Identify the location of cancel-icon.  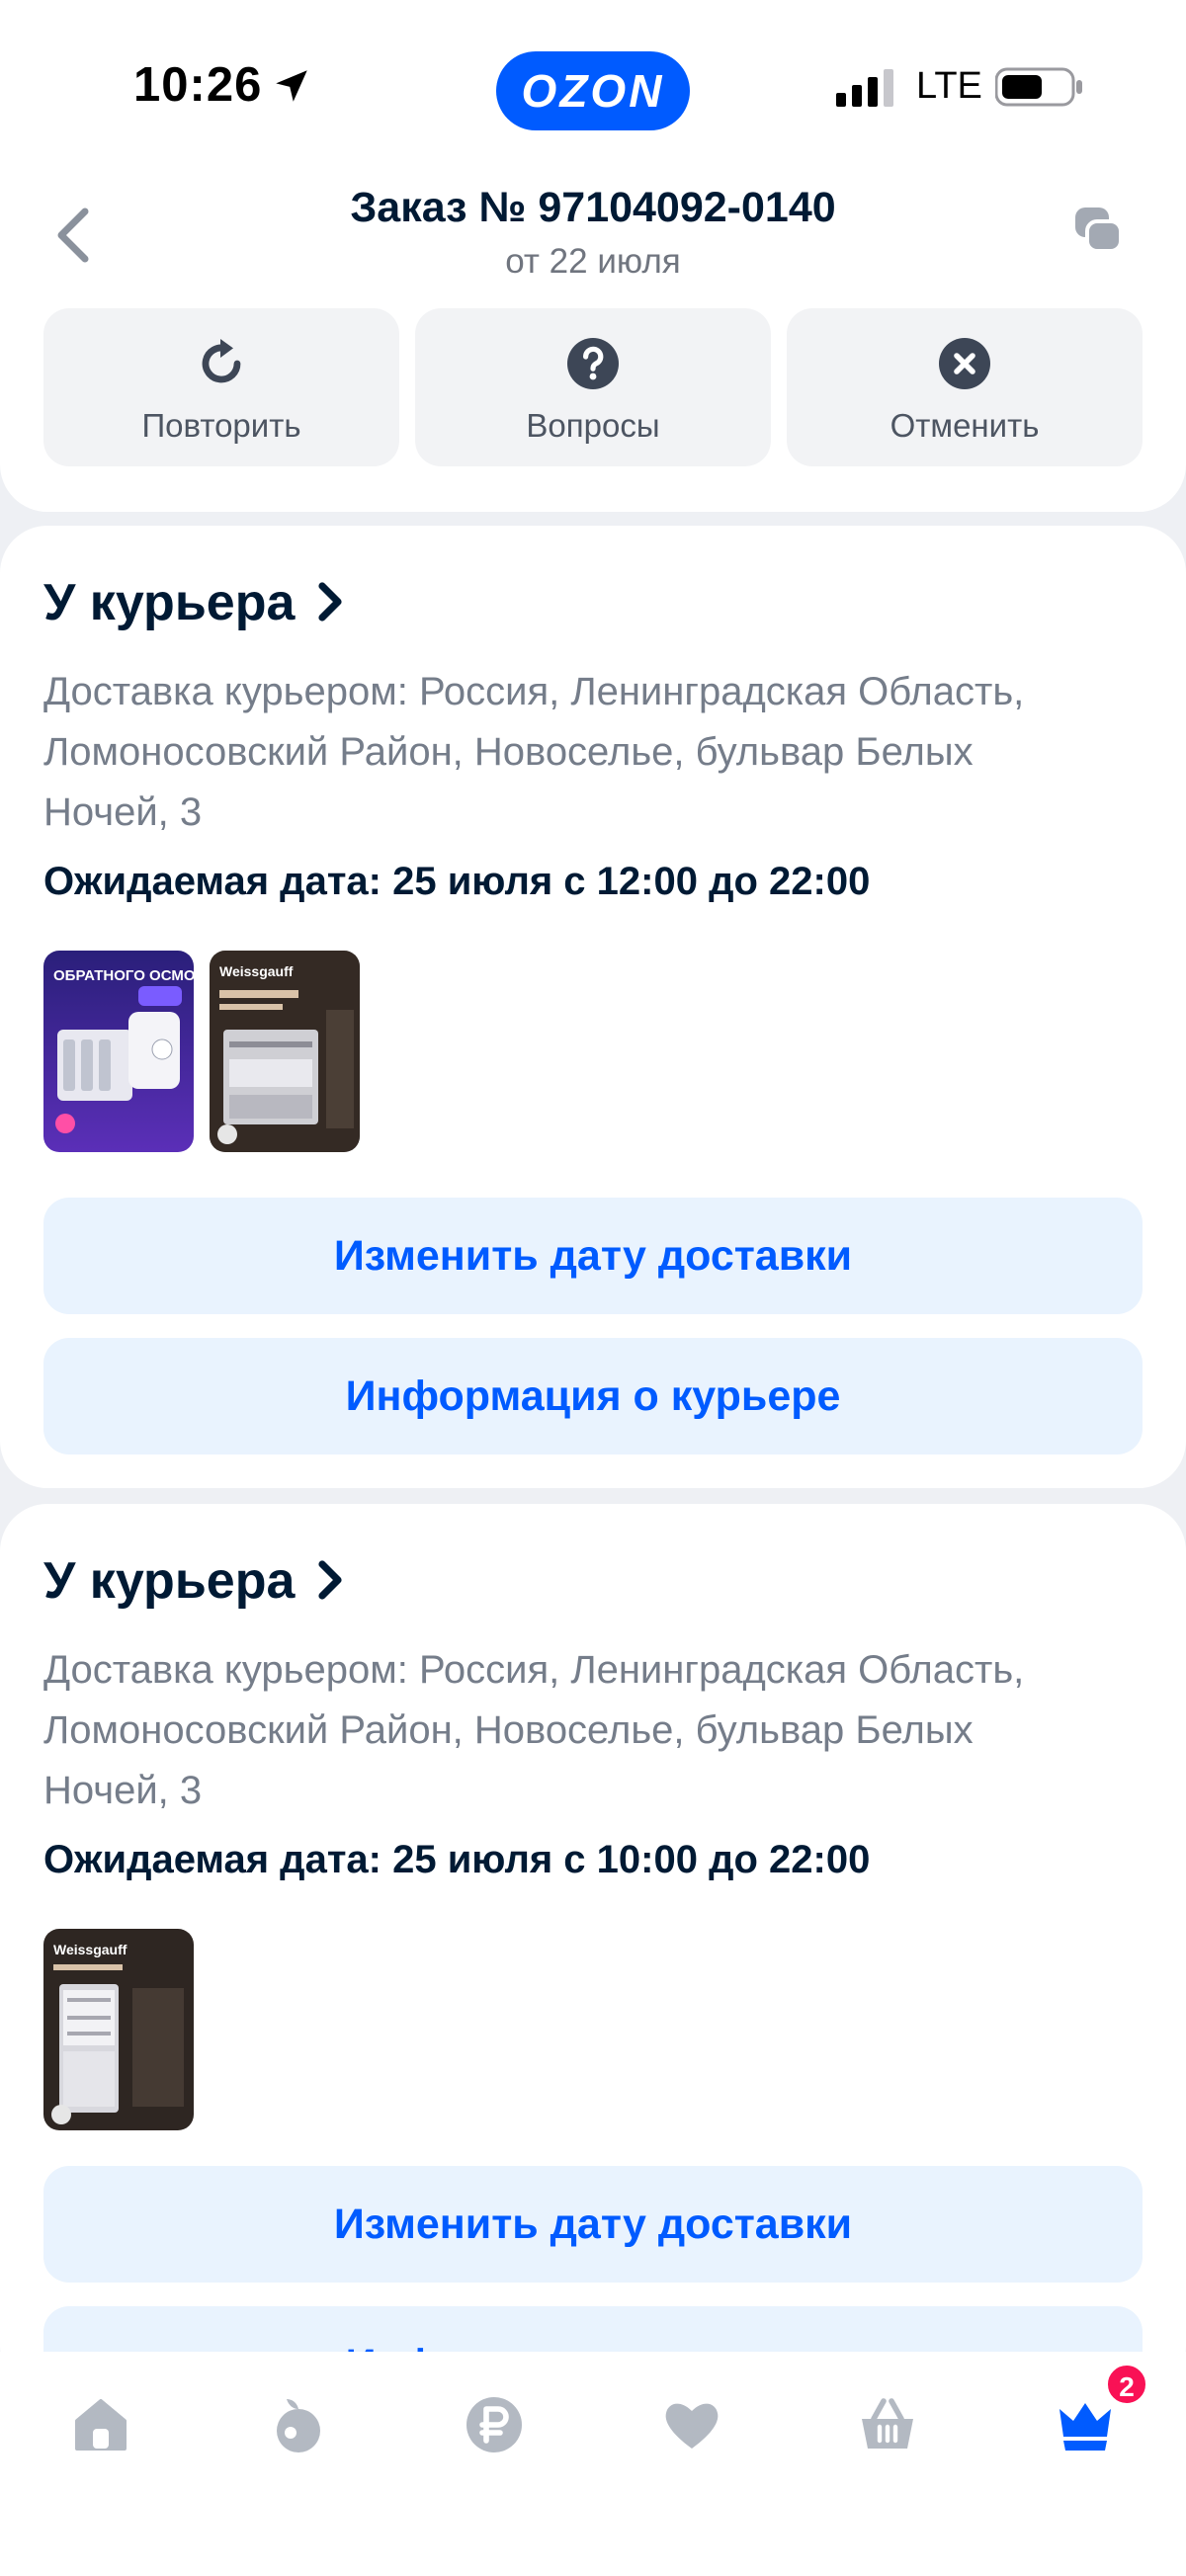
(964, 363).